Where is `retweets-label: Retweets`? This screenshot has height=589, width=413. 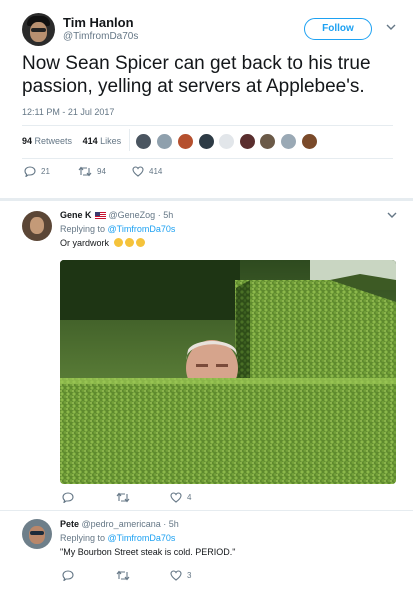 retweets-label: Retweets is located at coordinates (53, 141).